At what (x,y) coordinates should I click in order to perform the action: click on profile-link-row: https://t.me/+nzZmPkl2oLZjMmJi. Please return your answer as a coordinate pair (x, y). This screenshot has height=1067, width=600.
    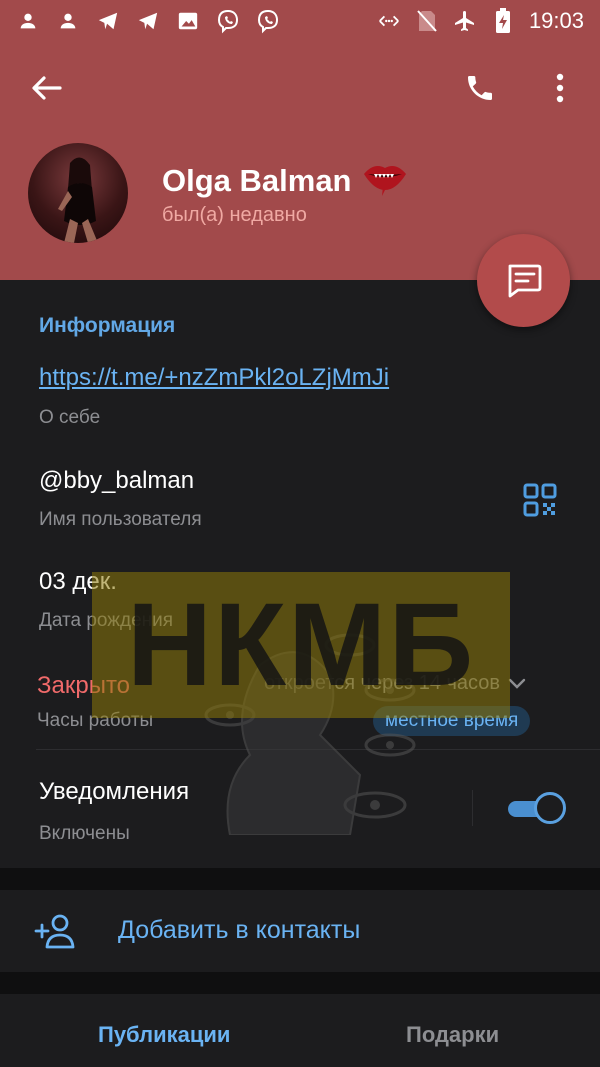
    Looking at the image, I should click on (214, 378).